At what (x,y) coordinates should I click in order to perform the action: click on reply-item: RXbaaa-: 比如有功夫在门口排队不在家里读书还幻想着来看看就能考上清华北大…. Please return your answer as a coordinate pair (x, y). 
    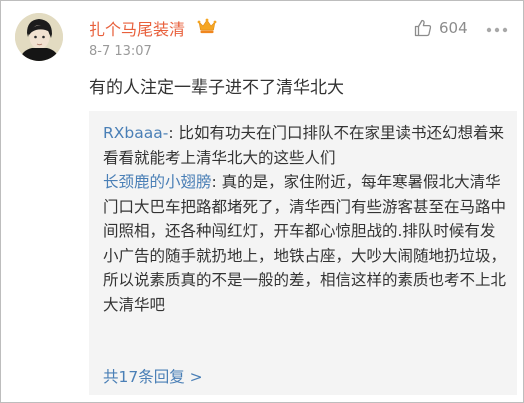
    Looking at the image, I should click on (305, 145).